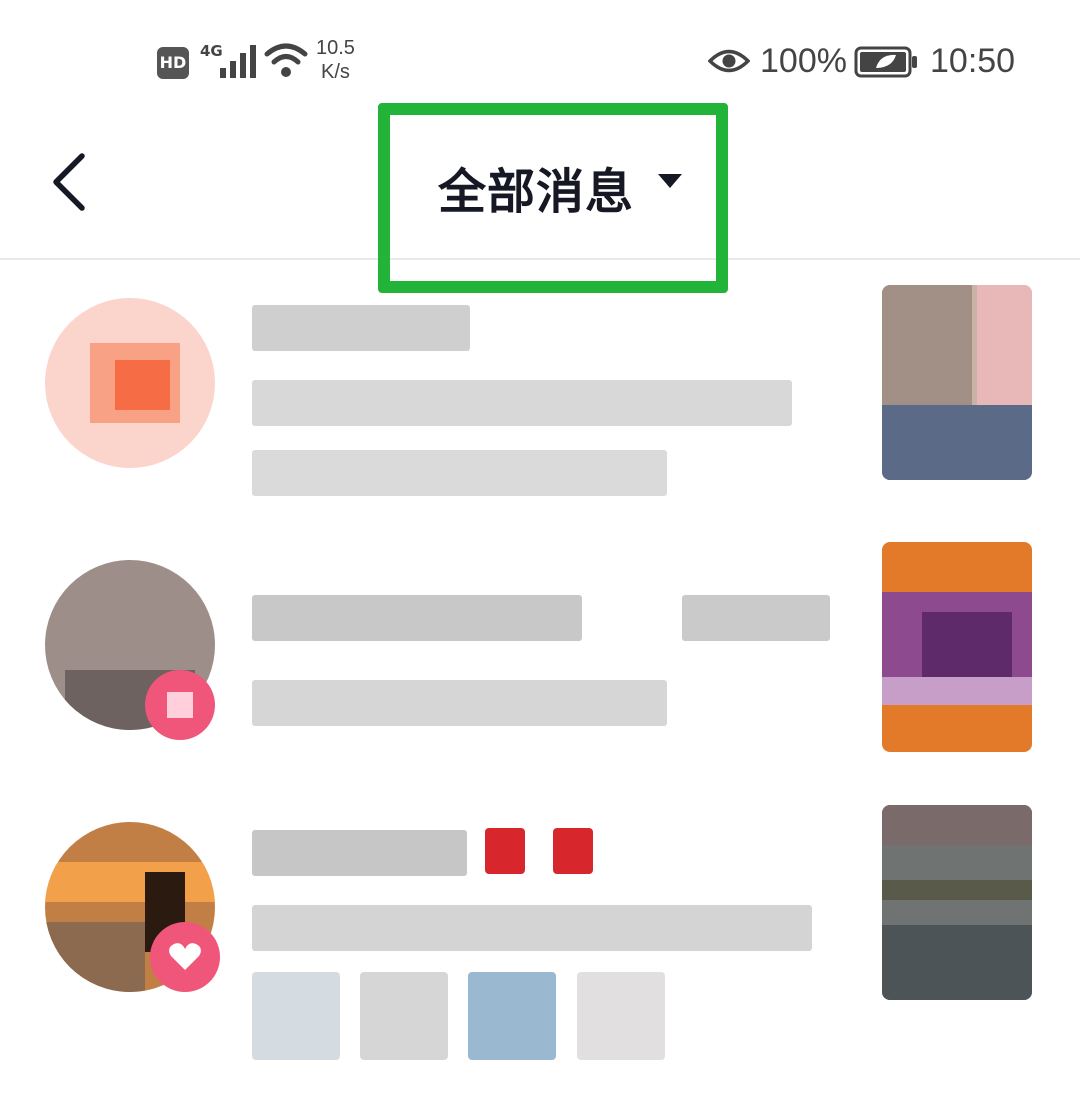  I want to click on wifi-icon, so click(286, 60).